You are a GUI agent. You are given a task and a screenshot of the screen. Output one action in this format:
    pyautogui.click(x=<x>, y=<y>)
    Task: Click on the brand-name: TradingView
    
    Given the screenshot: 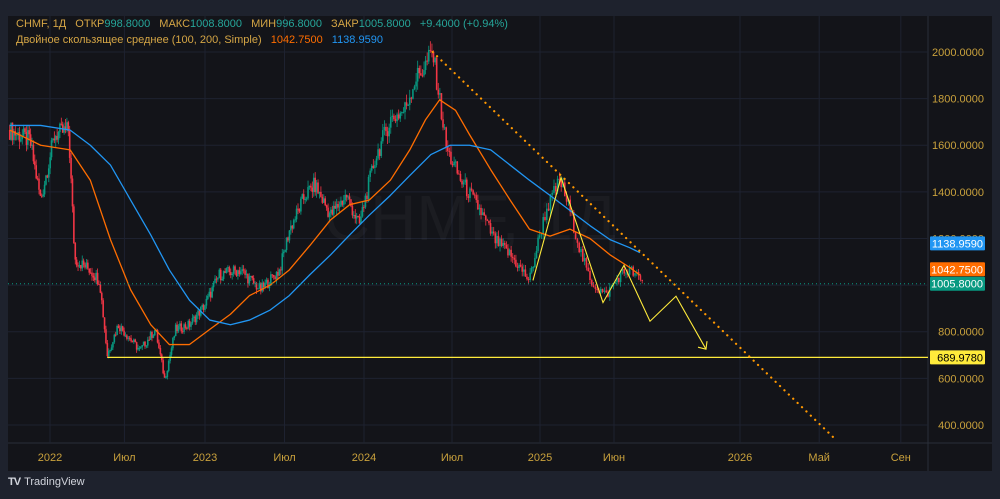 What is the action you would take?
    pyautogui.click(x=54, y=482)
    